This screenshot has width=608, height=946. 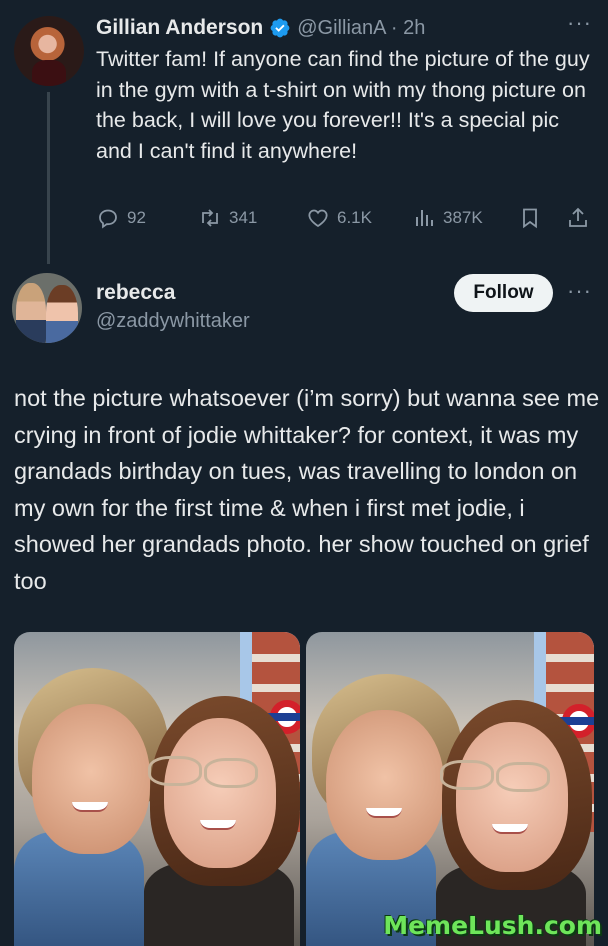 I want to click on thread-connector-line, so click(x=48, y=178).